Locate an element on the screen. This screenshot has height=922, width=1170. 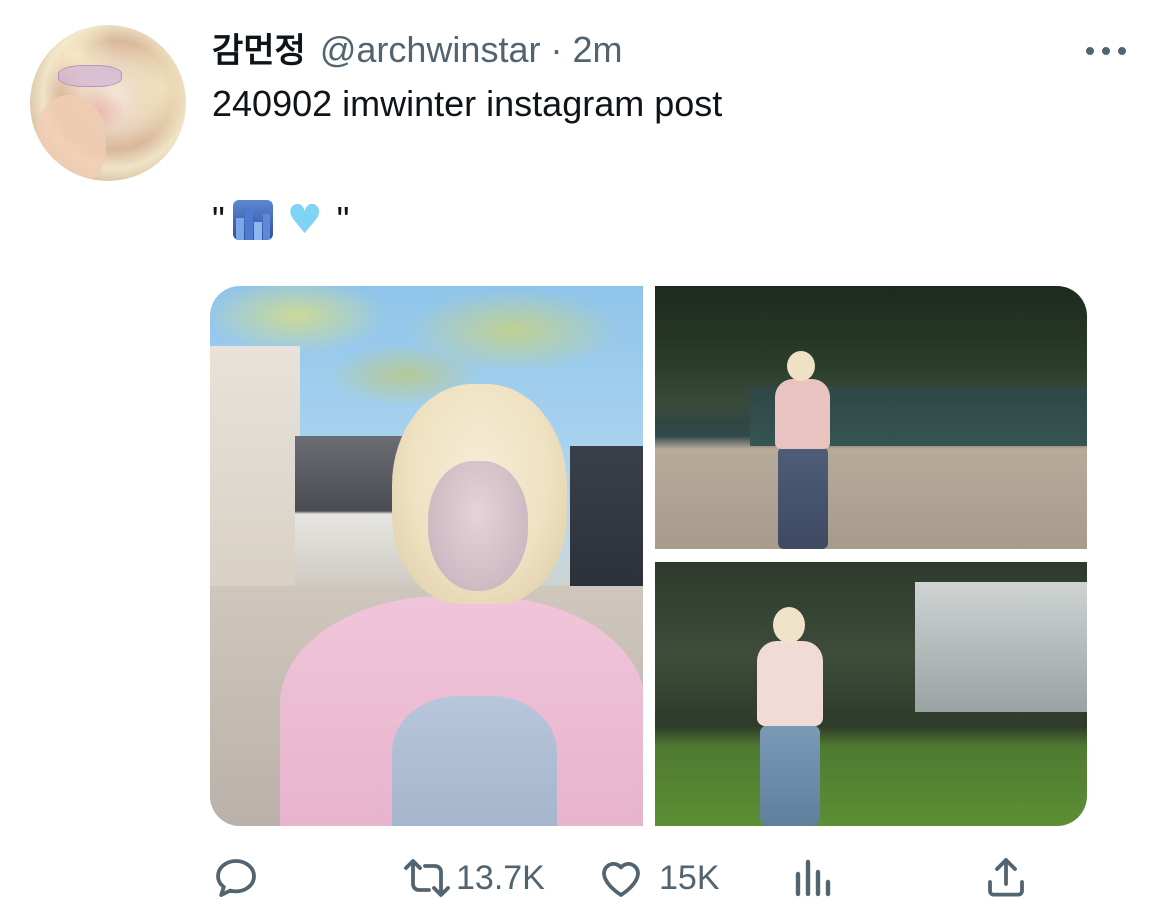
tweet-text-line1: 240902 imwinter instagram post is located at coordinates (467, 103).